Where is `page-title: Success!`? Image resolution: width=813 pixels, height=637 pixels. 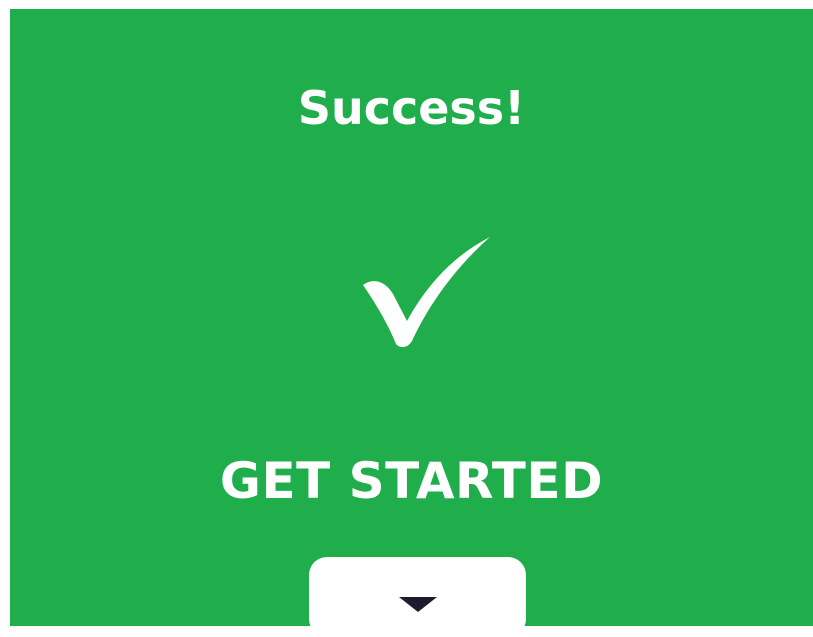 page-title: Success! is located at coordinates (411, 108).